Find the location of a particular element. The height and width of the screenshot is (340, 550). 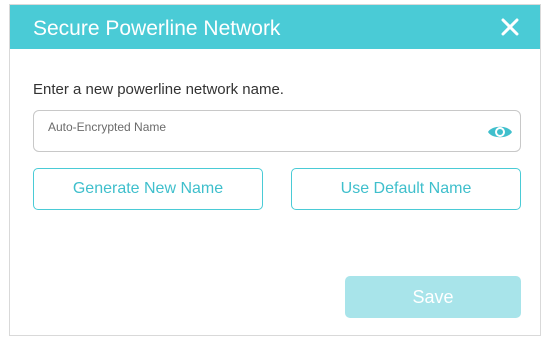

network-name-input is located at coordinates (263, 127).